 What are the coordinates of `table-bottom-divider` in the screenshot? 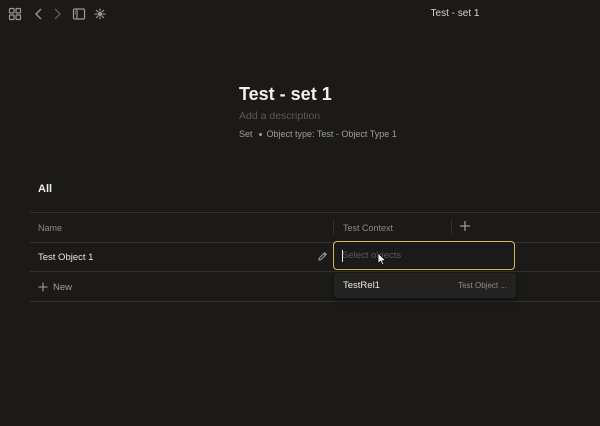 It's located at (315, 301).